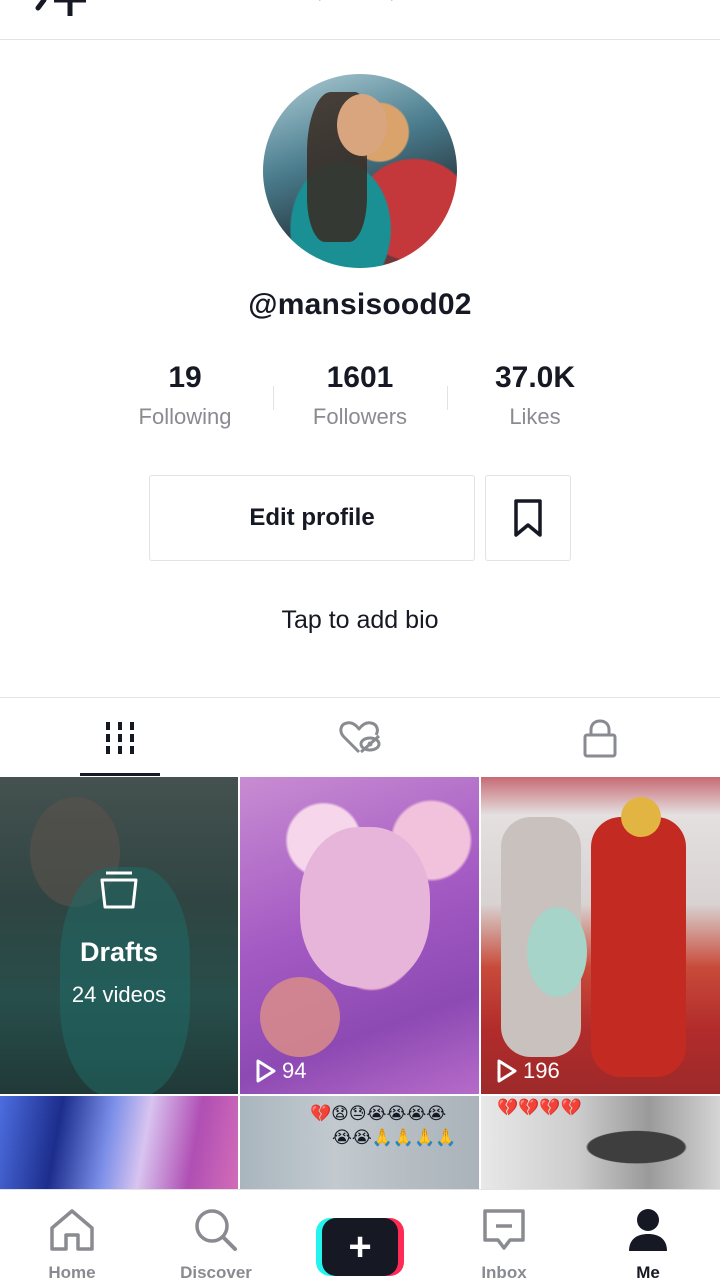 The height and width of the screenshot is (1280, 720). I want to click on username: @mansisood02, so click(360, 304).